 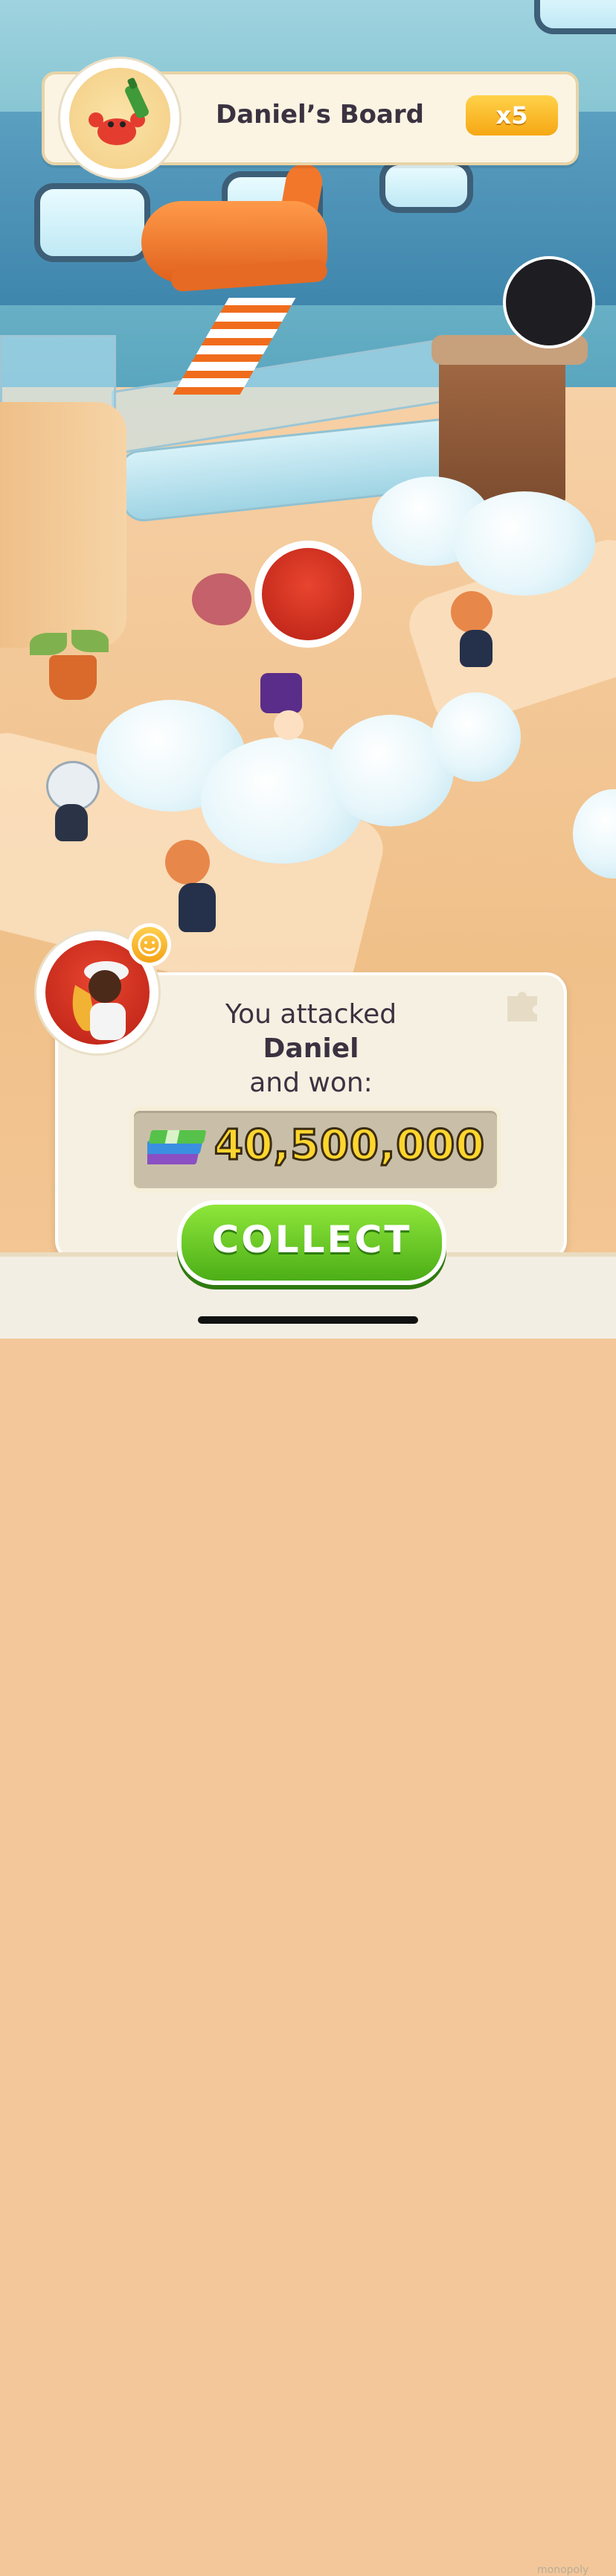 I want to click on tycoon-head, so click(x=289, y=725).